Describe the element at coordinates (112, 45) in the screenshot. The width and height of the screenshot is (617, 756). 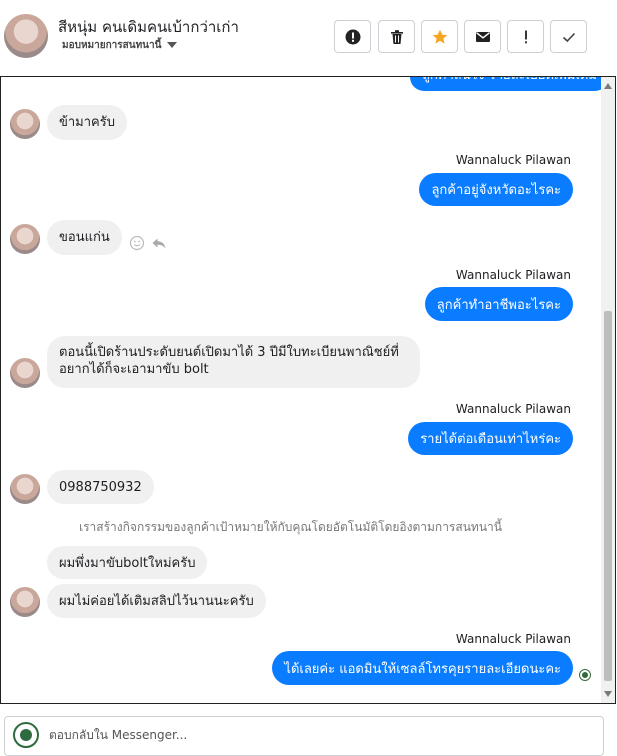
I see `assign-label: มอบหมายการสนทนานี้` at that location.